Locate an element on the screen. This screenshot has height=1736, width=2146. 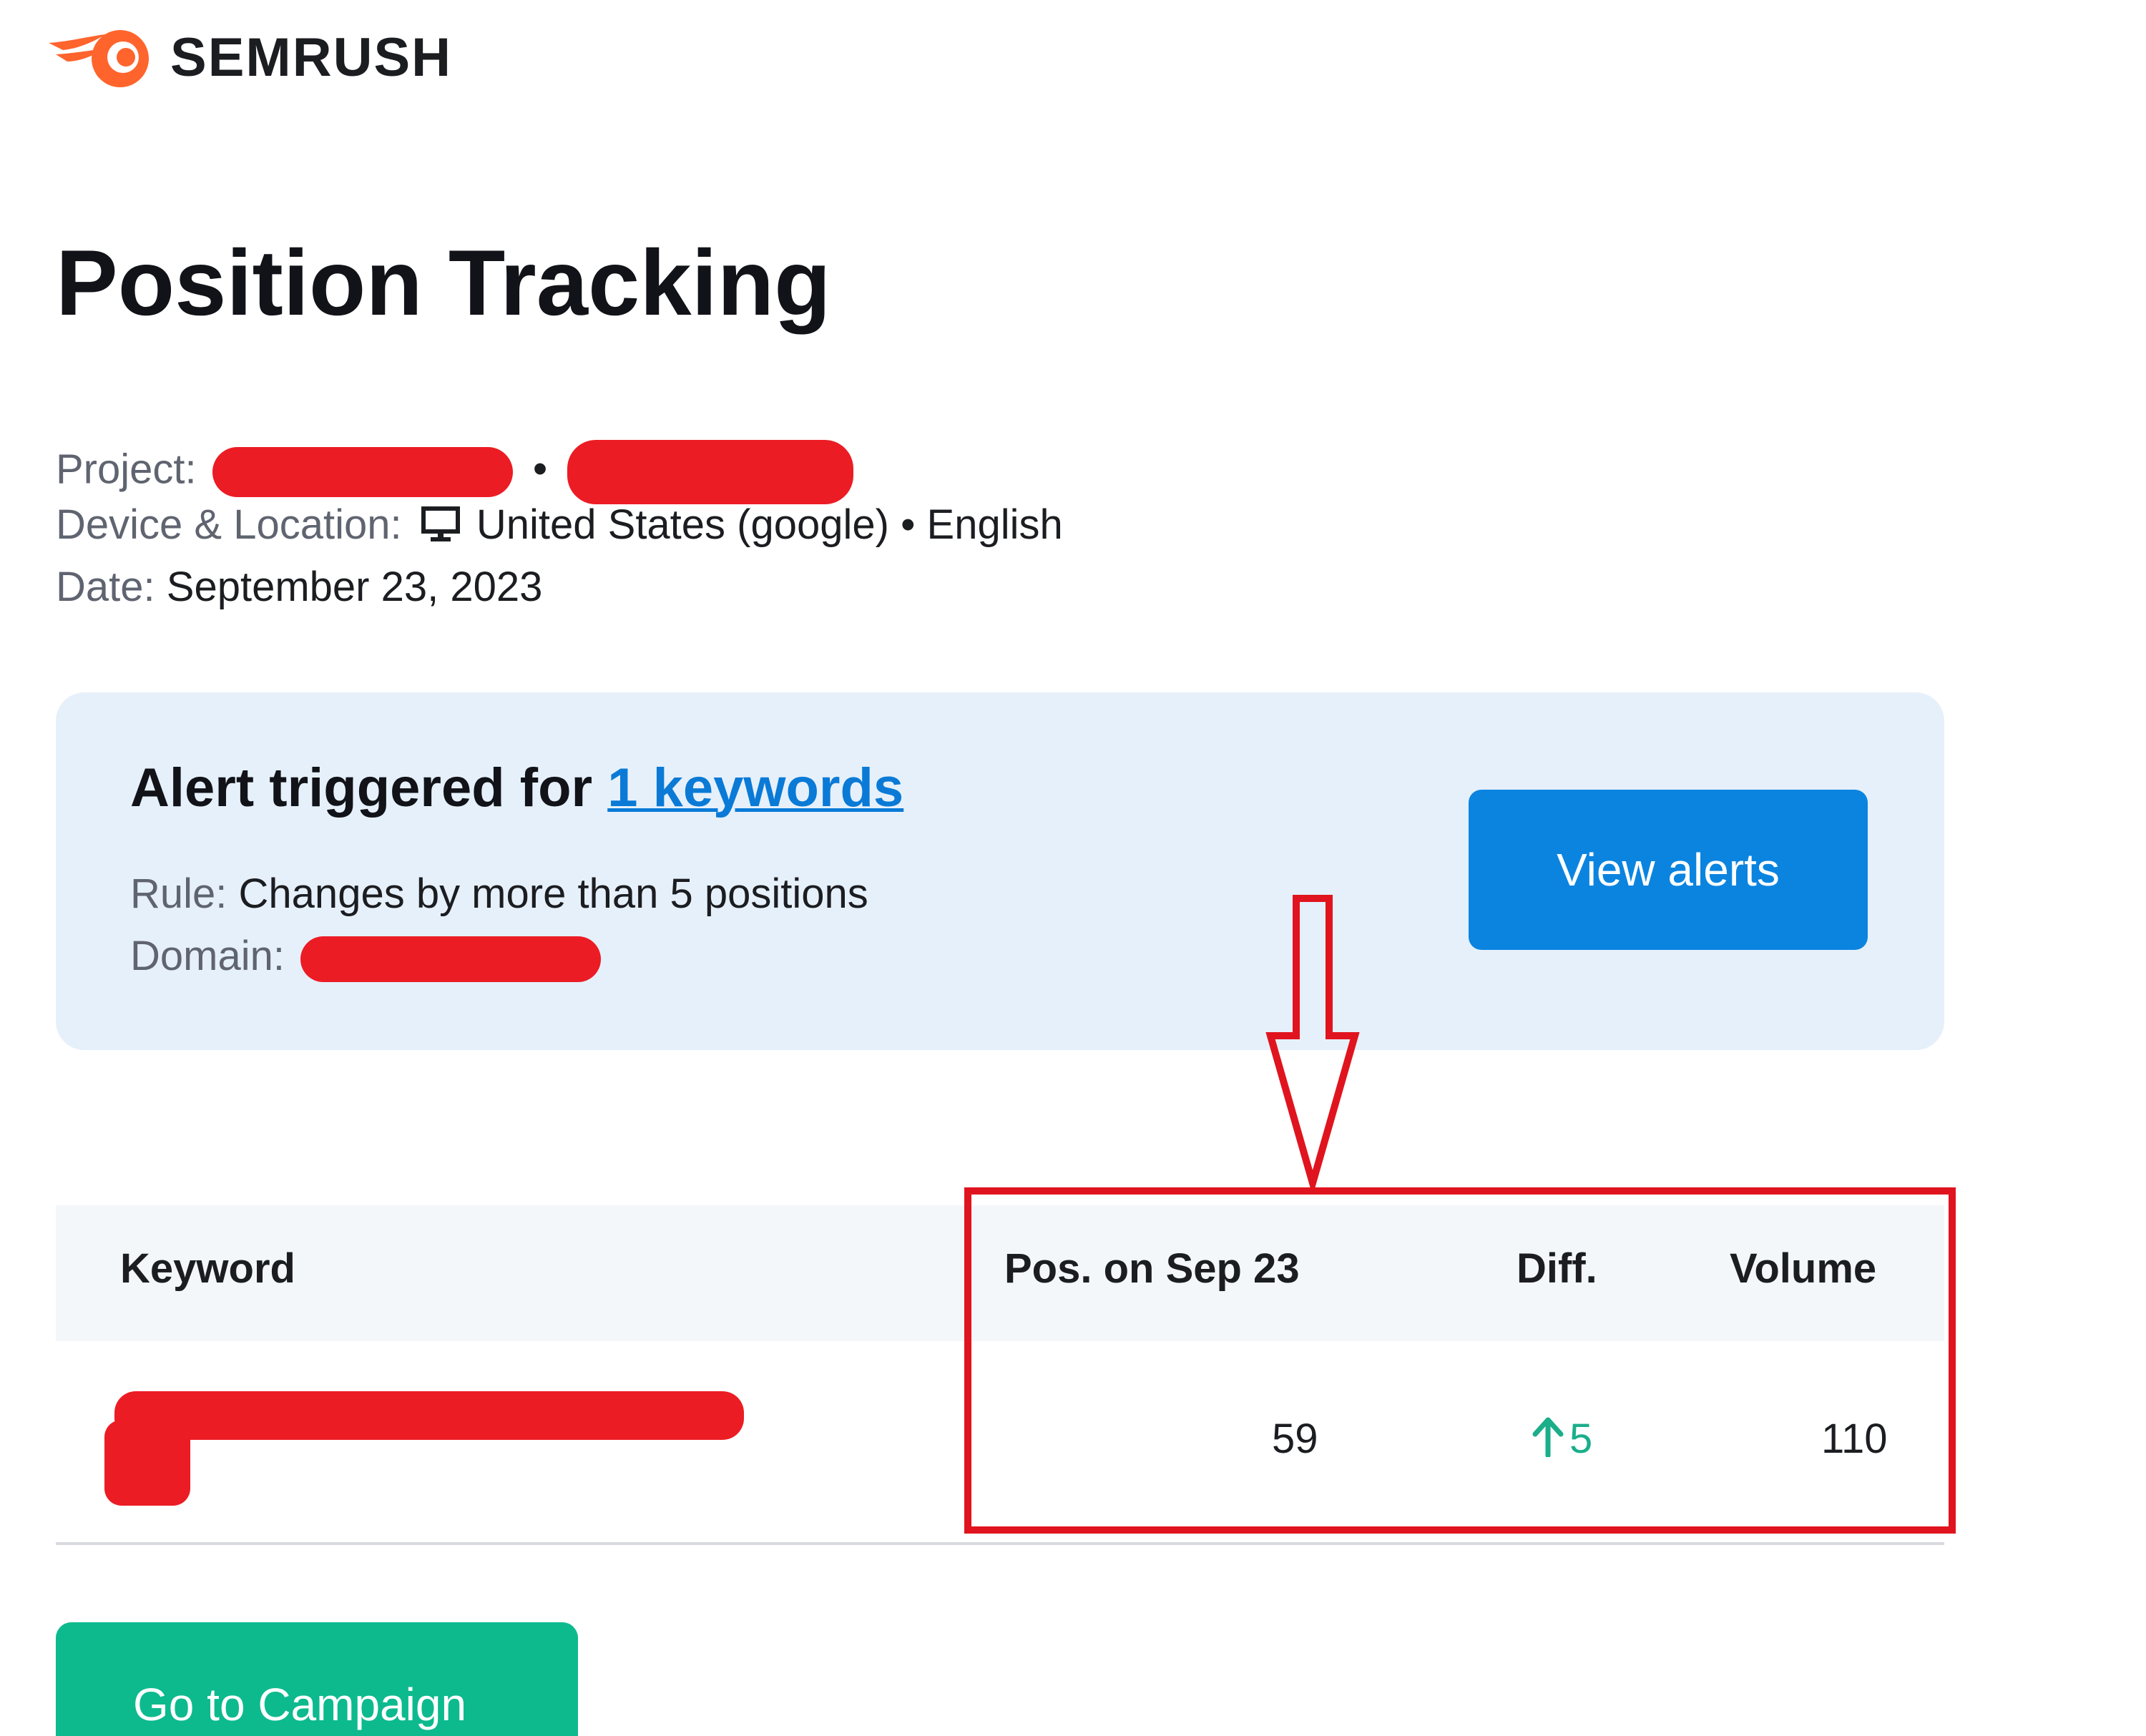
redacted-domain is located at coordinates (451, 959).